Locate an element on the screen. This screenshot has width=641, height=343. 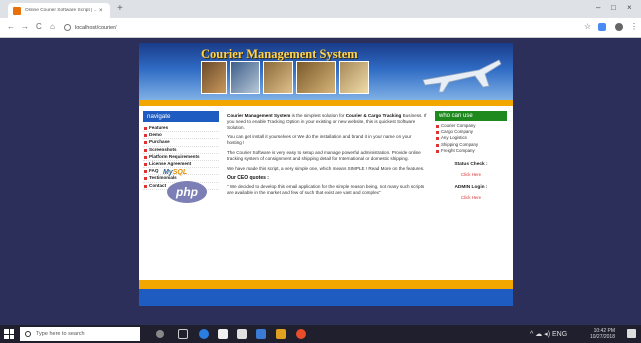
extension-icon is located at coordinates (602, 27).